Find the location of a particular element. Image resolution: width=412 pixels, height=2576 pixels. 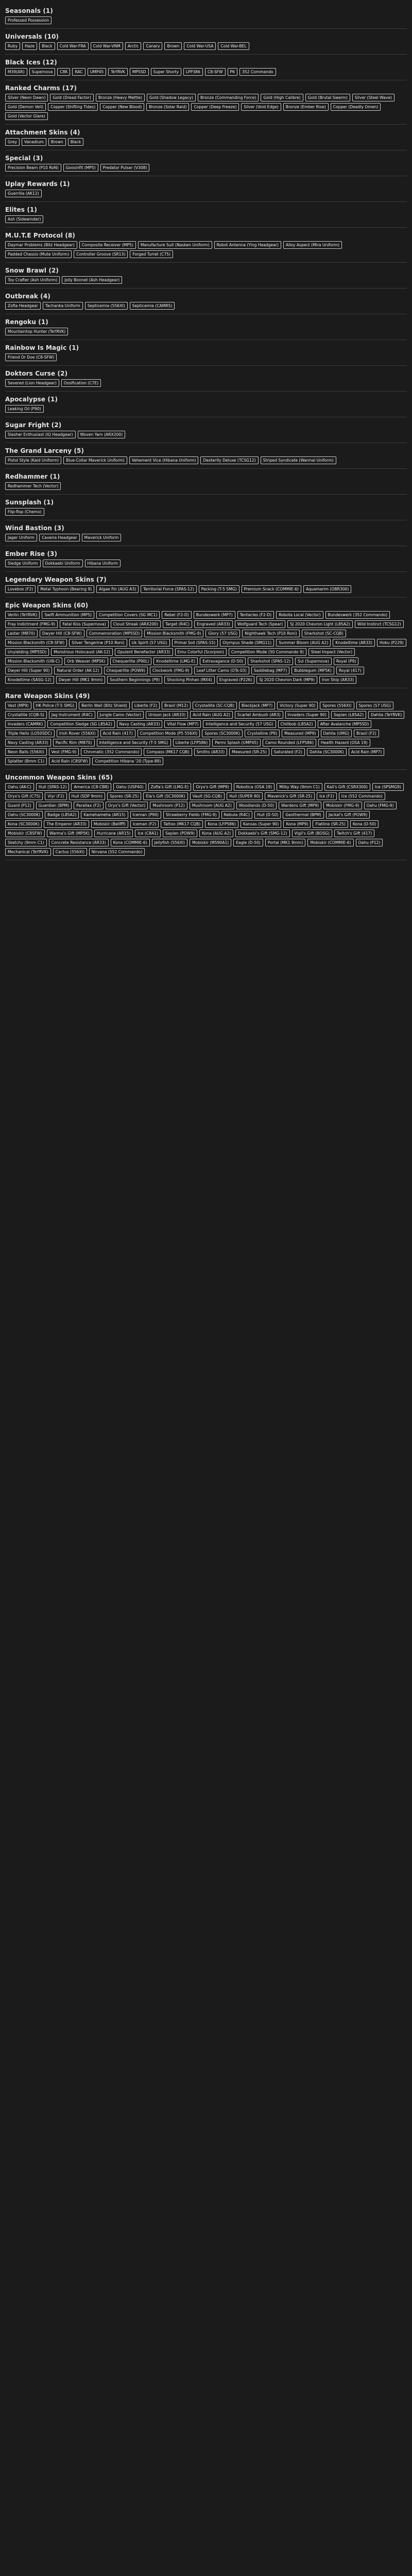

item-chip: Cold War-VNM is located at coordinates (107, 46).